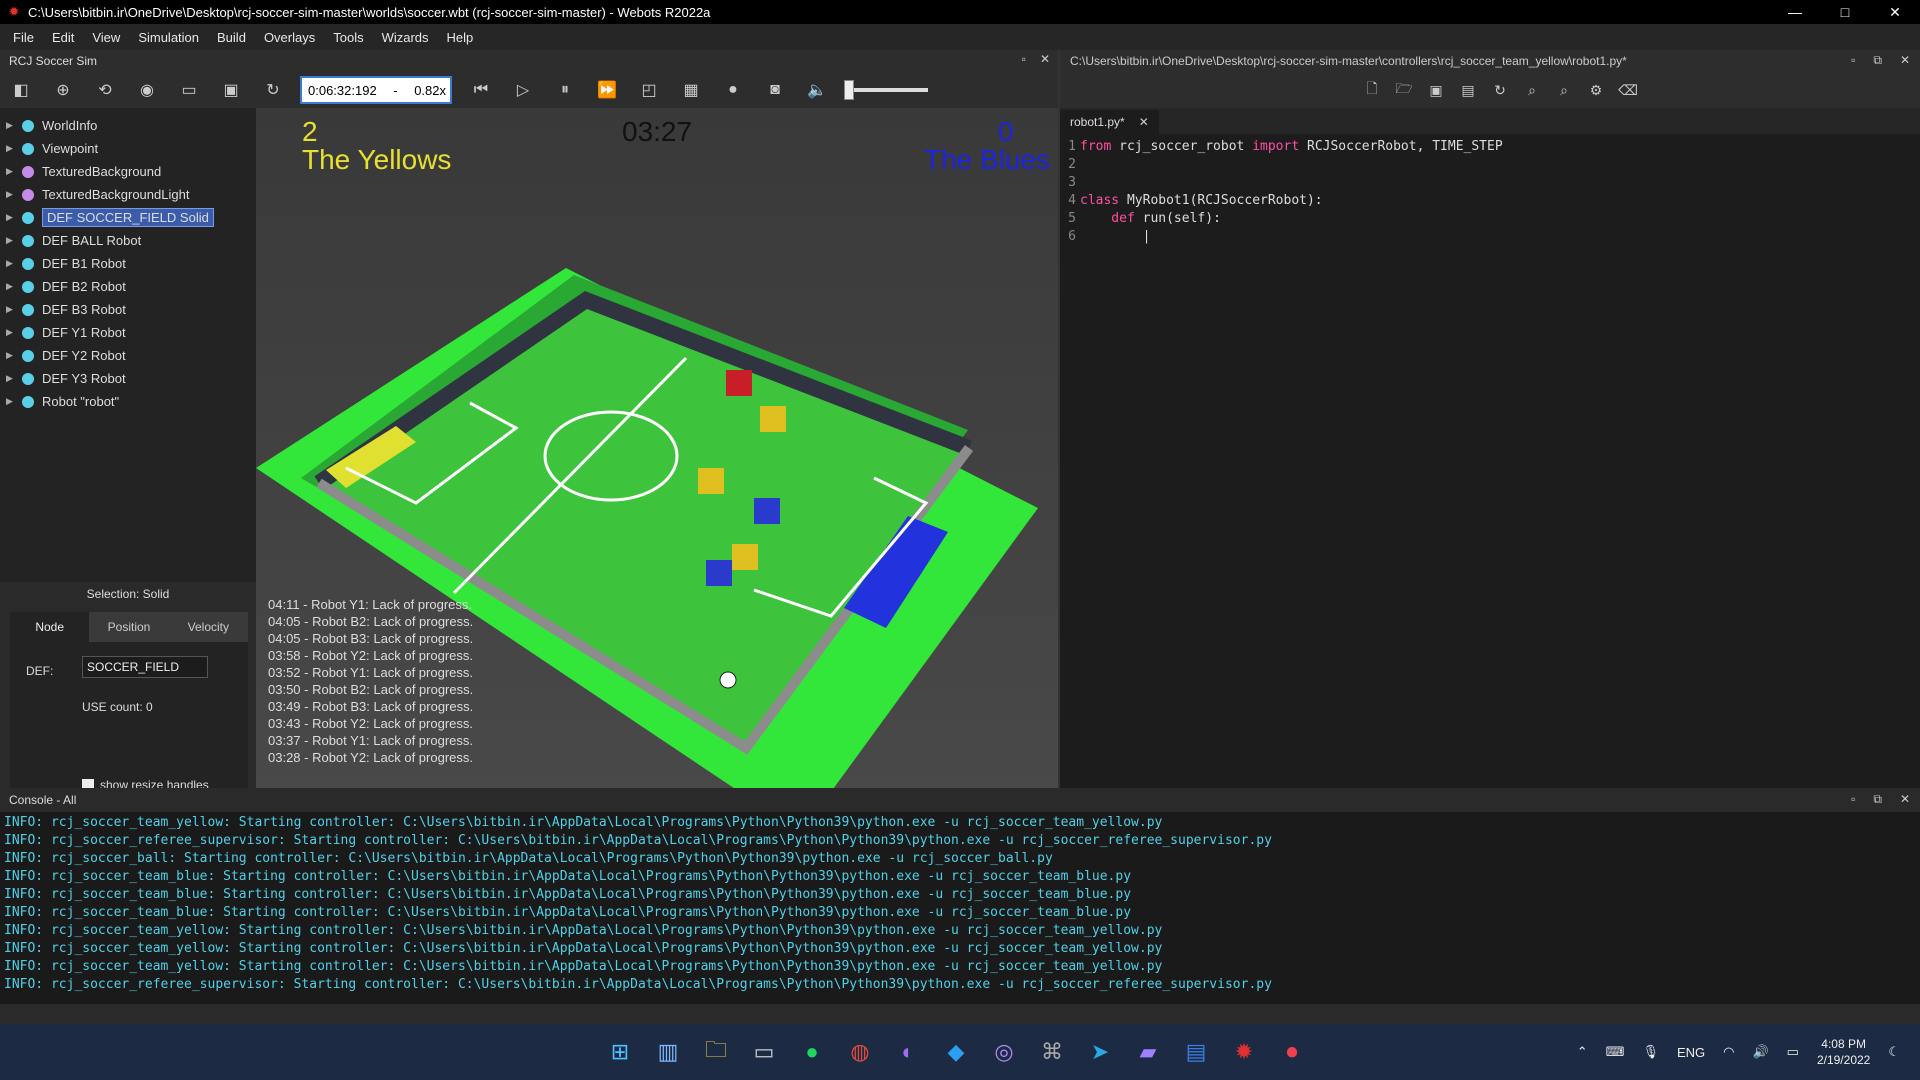  Describe the element at coordinates (348, 37) in the screenshot. I see `menu-tools: Tools` at that location.